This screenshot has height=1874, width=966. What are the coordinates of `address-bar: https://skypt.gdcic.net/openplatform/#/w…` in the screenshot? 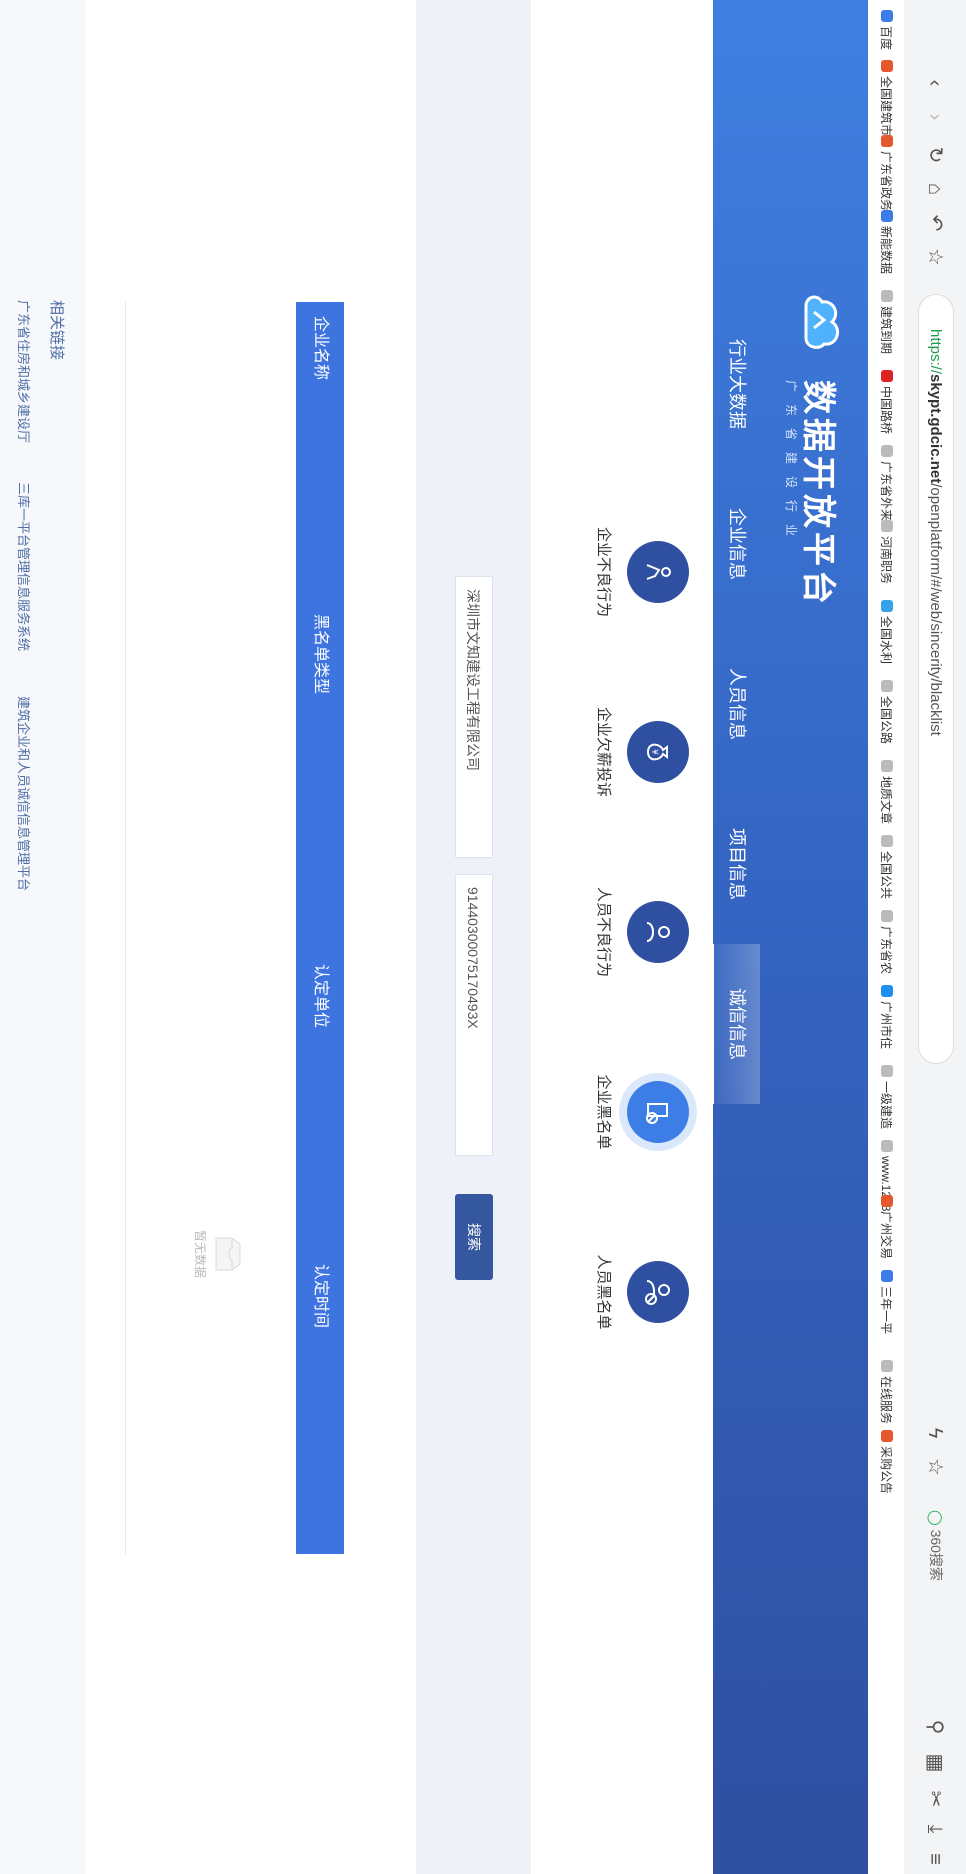 It's located at (936, 679).